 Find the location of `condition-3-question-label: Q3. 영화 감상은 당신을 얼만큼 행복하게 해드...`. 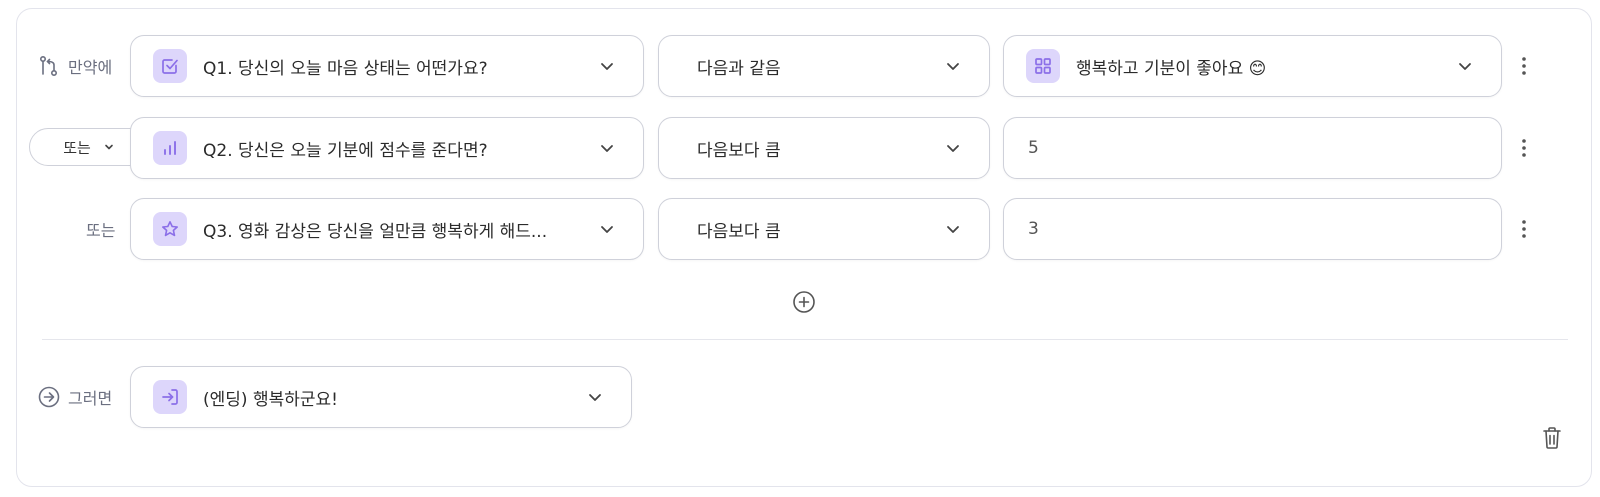

condition-3-question-label: Q3. 영화 감상은 당신을 얼만큼 행복하게 해드... is located at coordinates (375, 231).